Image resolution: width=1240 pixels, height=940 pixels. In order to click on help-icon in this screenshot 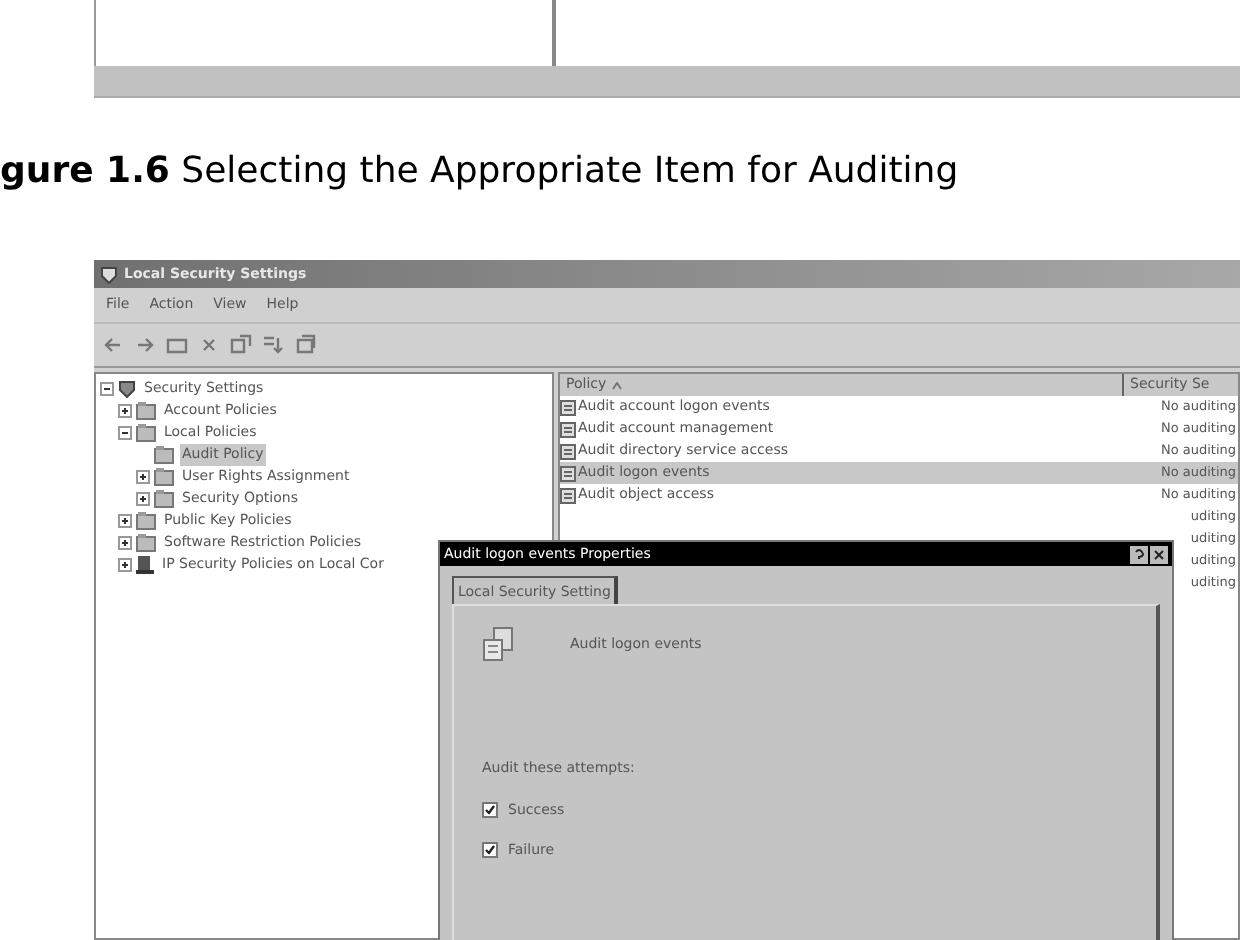, I will do `click(1139, 554)`.